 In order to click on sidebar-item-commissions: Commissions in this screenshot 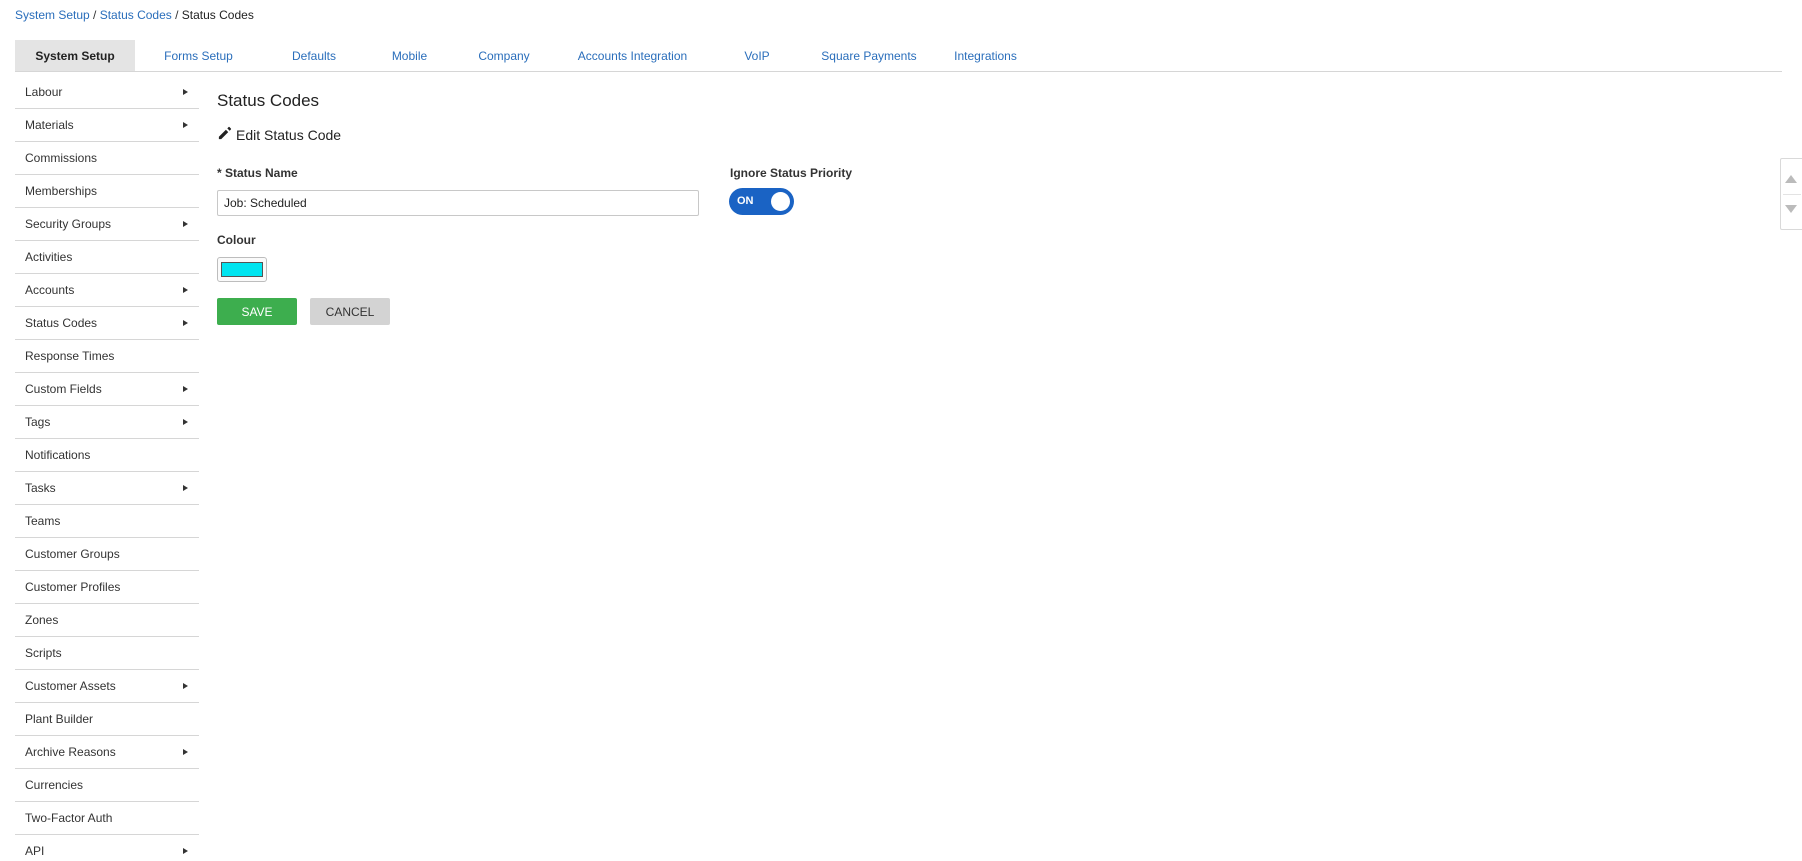, I will do `click(107, 158)`.